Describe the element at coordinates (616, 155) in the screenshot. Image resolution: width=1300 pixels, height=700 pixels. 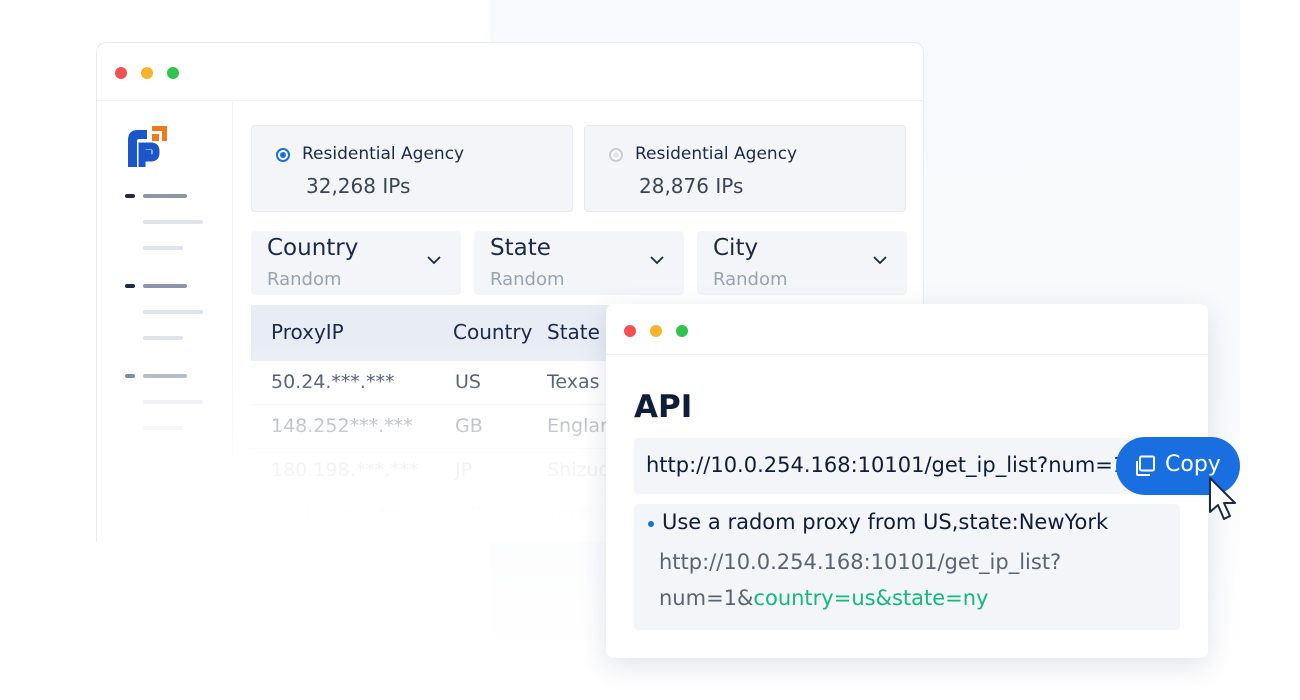
I see `radio-unselected-icon` at that location.